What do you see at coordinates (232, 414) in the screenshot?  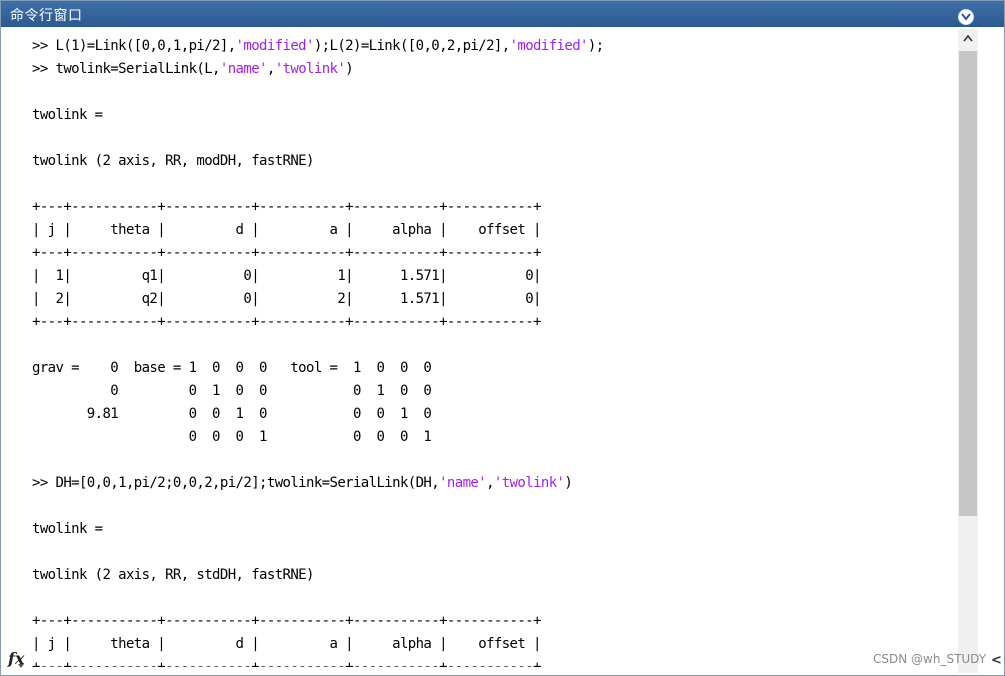 I see `output-line: 9.81 0 0 1 0 0 0 1 0` at bounding box center [232, 414].